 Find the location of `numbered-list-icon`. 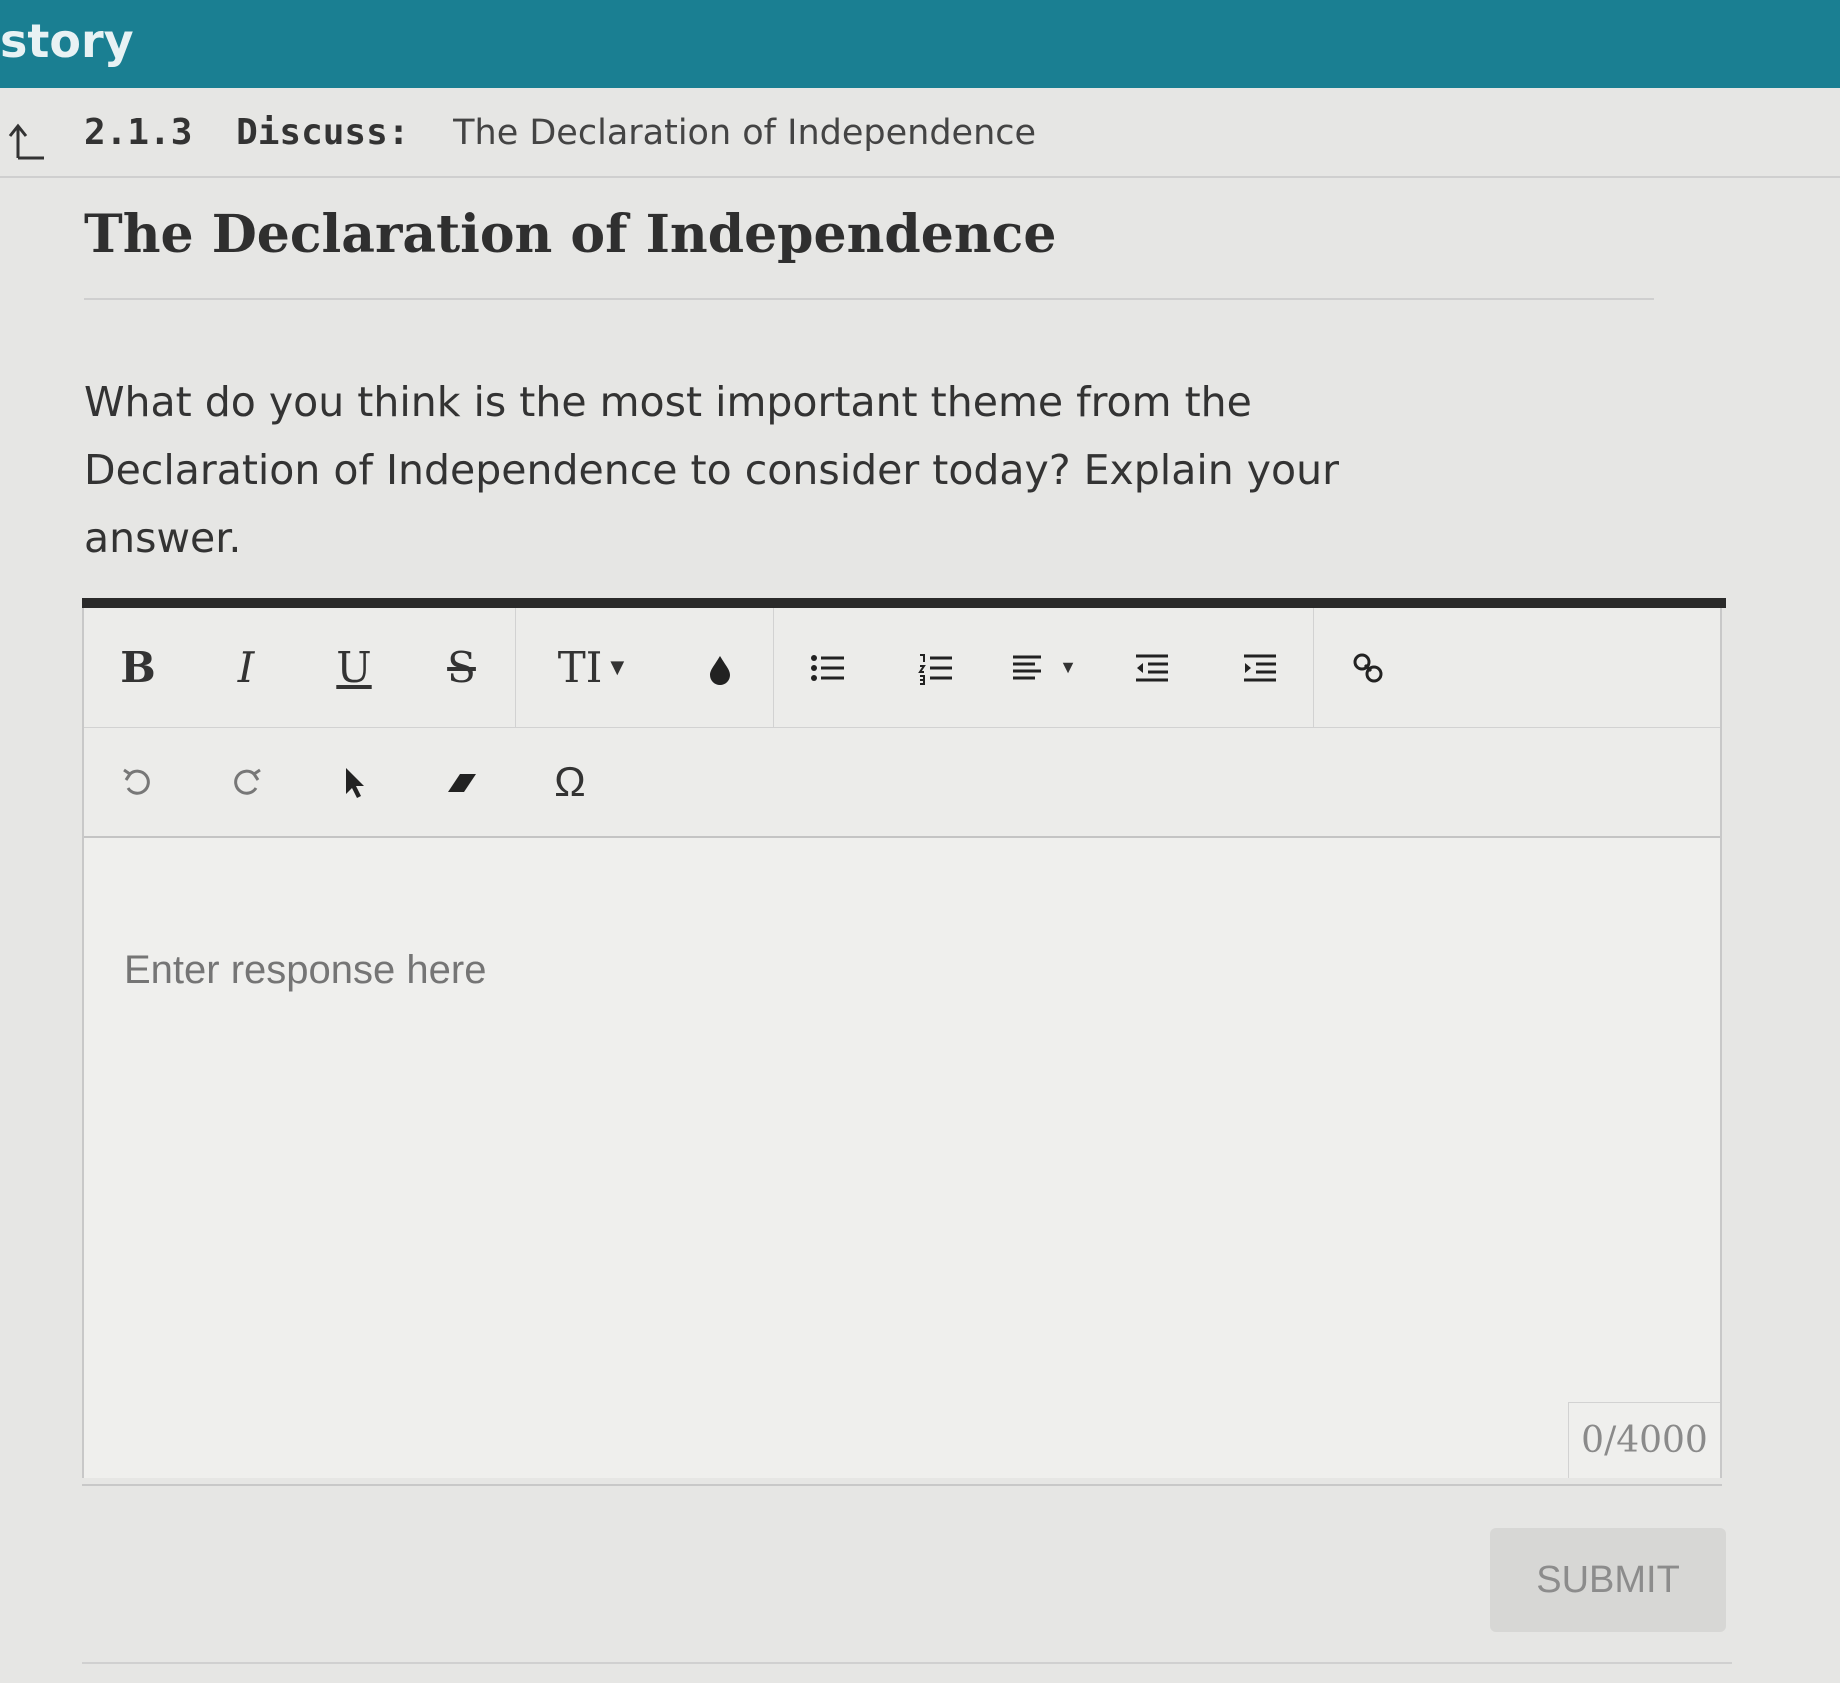

numbered-list-icon is located at coordinates (936, 667).